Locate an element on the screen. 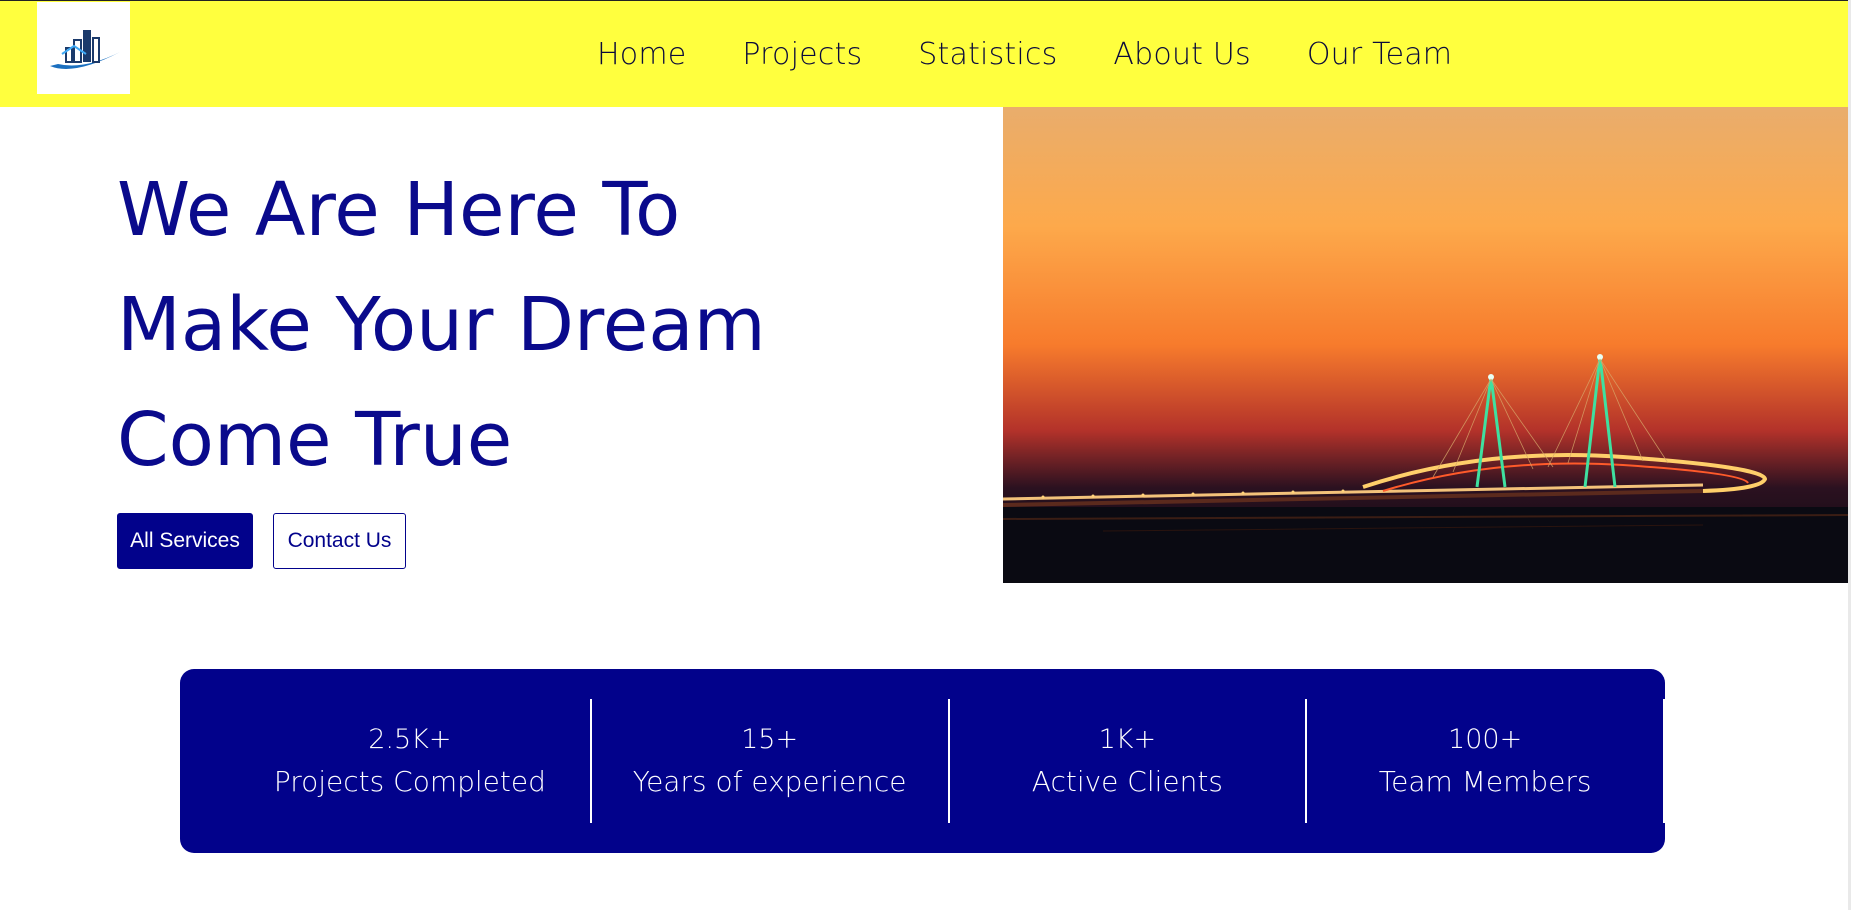  hero-title-line-1: We Are Here To is located at coordinates (399, 210).